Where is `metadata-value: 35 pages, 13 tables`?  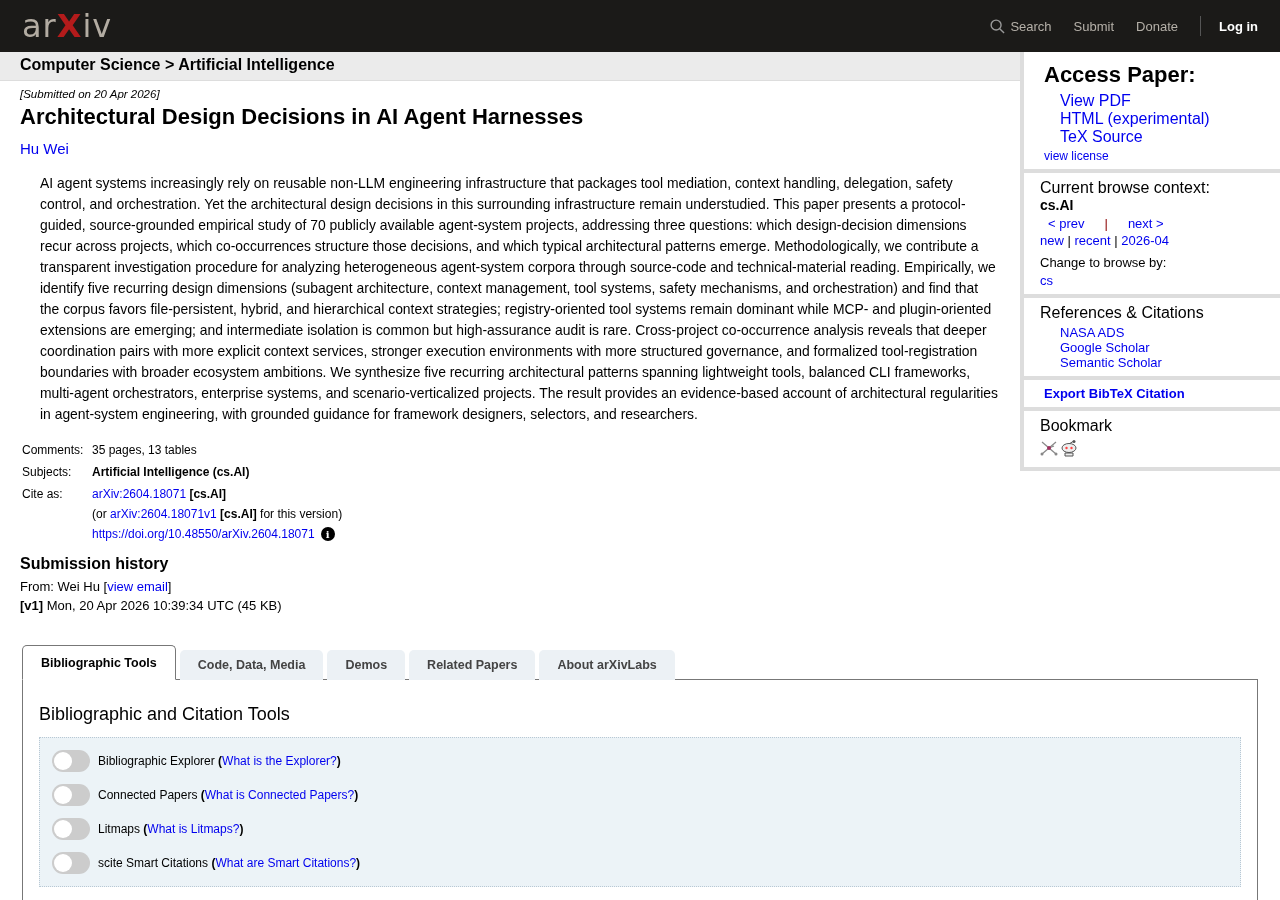 metadata-value: 35 pages, 13 tables is located at coordinates (144, 450).